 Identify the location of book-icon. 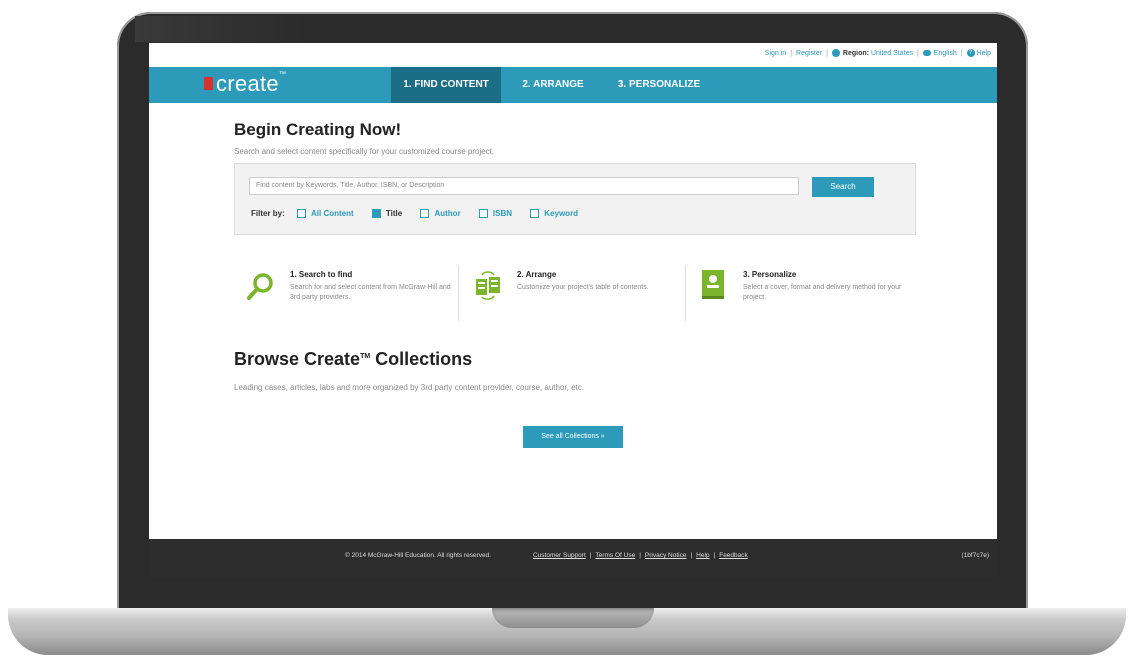
(713, 284).